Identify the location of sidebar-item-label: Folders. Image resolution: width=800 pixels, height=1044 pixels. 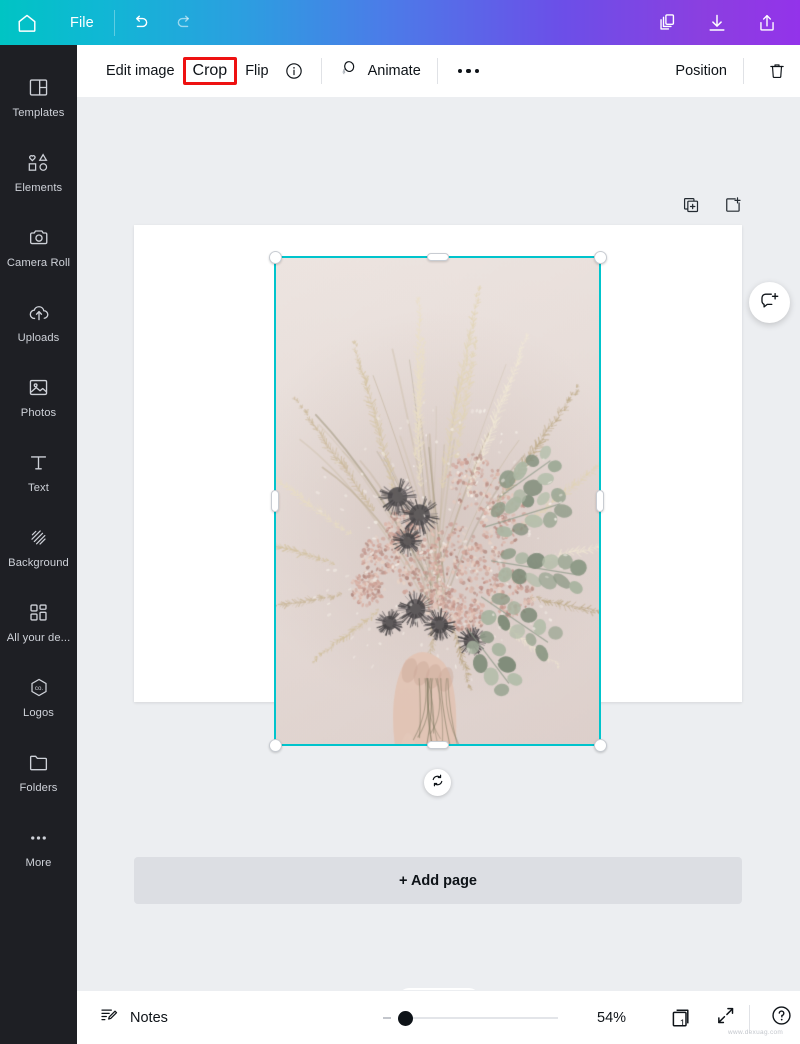
(38, 787).